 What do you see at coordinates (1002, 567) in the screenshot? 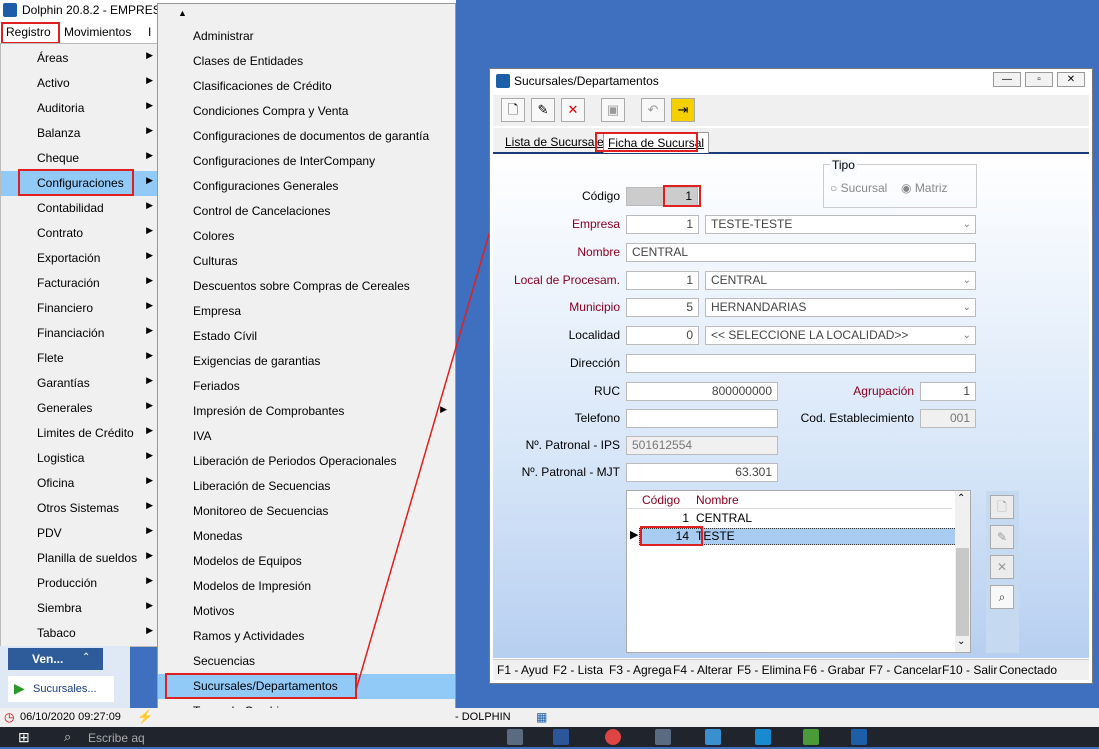
I see `grid-delete-icon: ✕` at bounding box center [1002, 567].